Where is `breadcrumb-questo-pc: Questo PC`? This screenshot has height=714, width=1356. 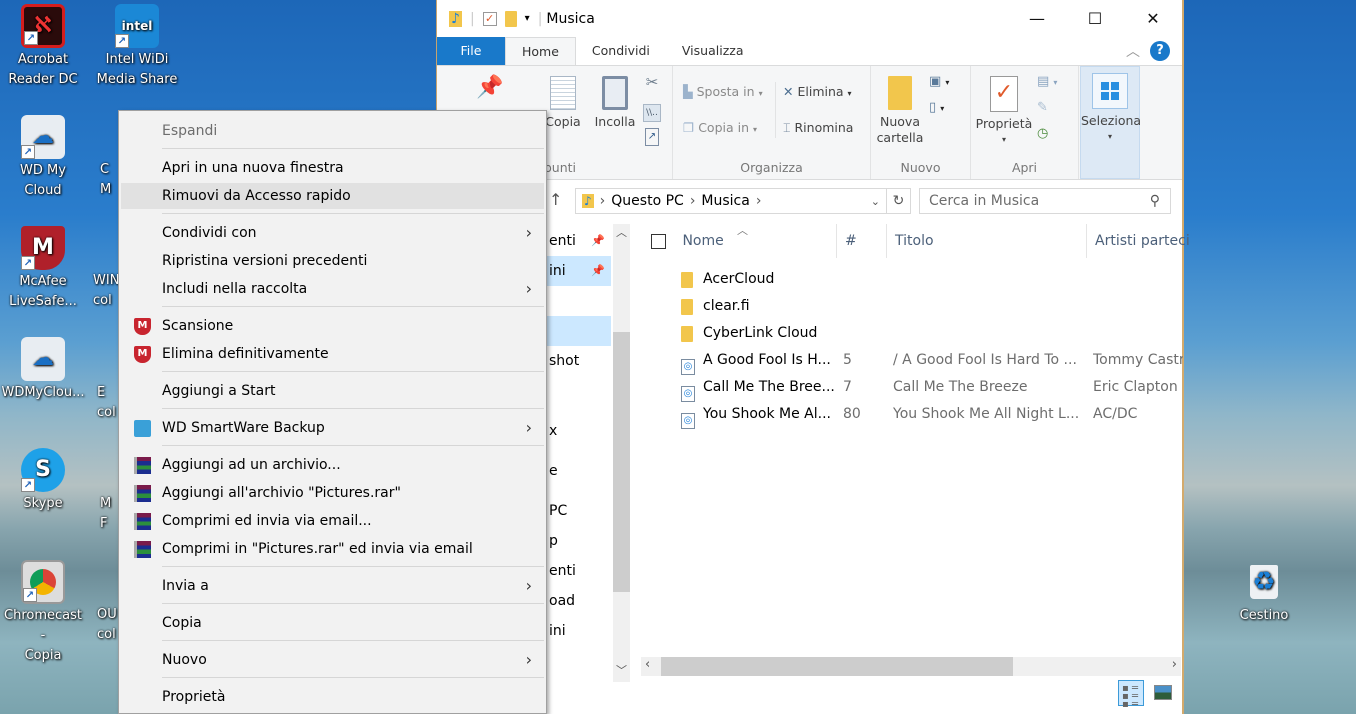
breadcrumb-questo-pc: Questo PC is located at coordinates (647, 201).